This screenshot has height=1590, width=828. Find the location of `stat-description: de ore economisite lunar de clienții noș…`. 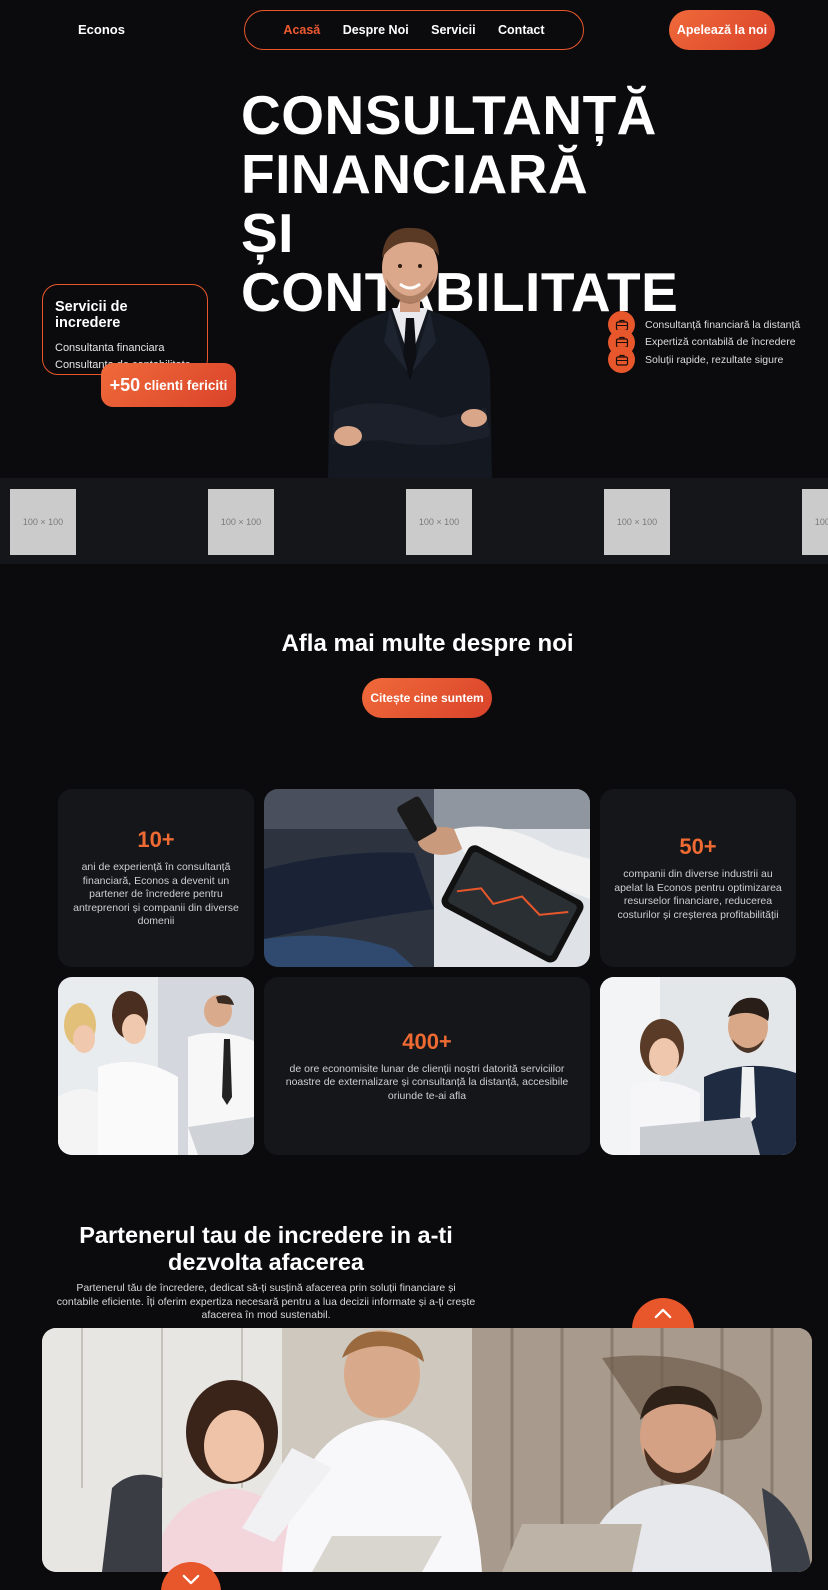

stat-description: de ore economisite lunar de clienții noș… is located at coordinates (427, 1082).